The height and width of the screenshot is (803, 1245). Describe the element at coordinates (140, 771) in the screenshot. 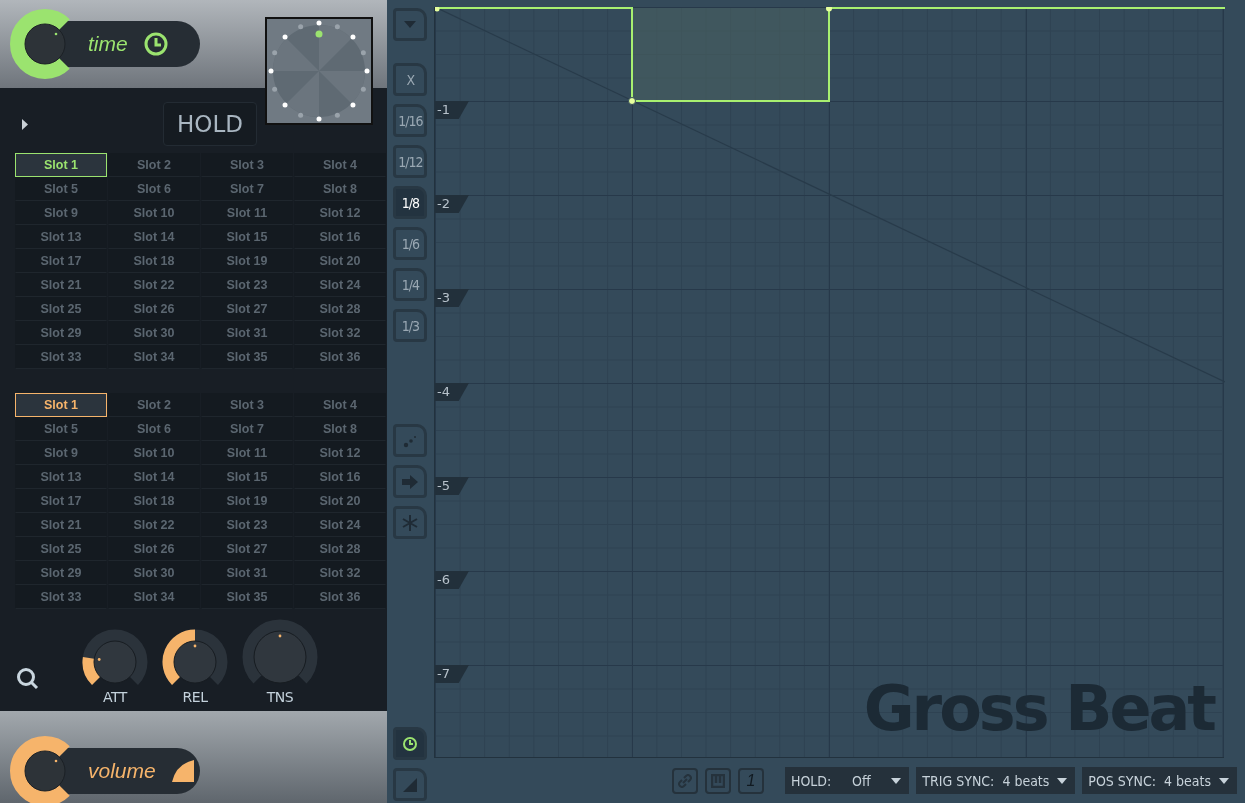

I see `volume-control: volume` at that location.